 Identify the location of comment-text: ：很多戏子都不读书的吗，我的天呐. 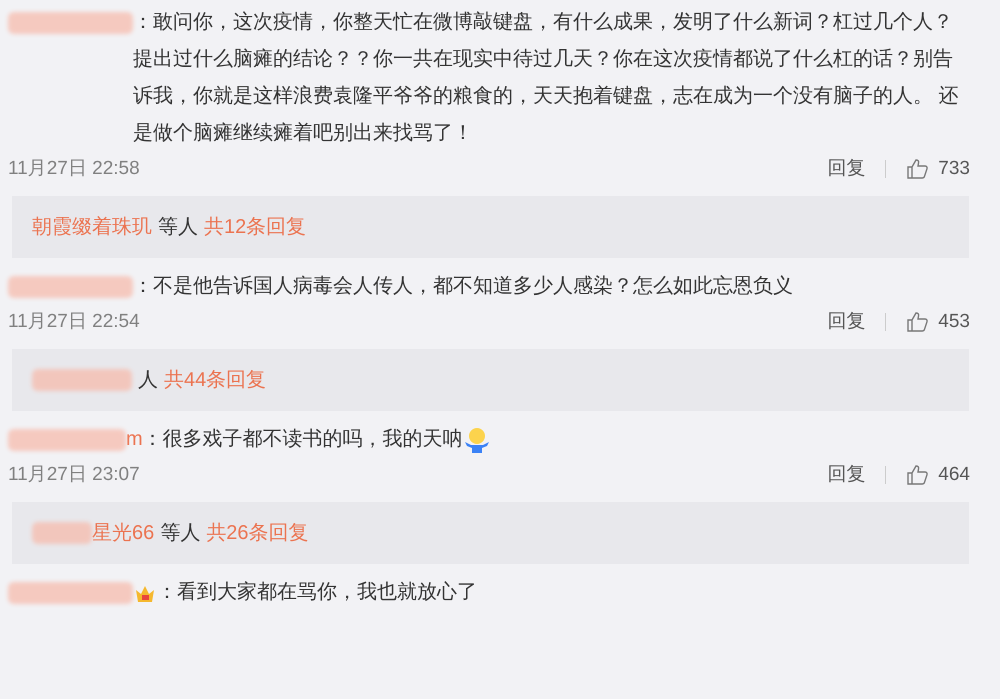
(302, 439).